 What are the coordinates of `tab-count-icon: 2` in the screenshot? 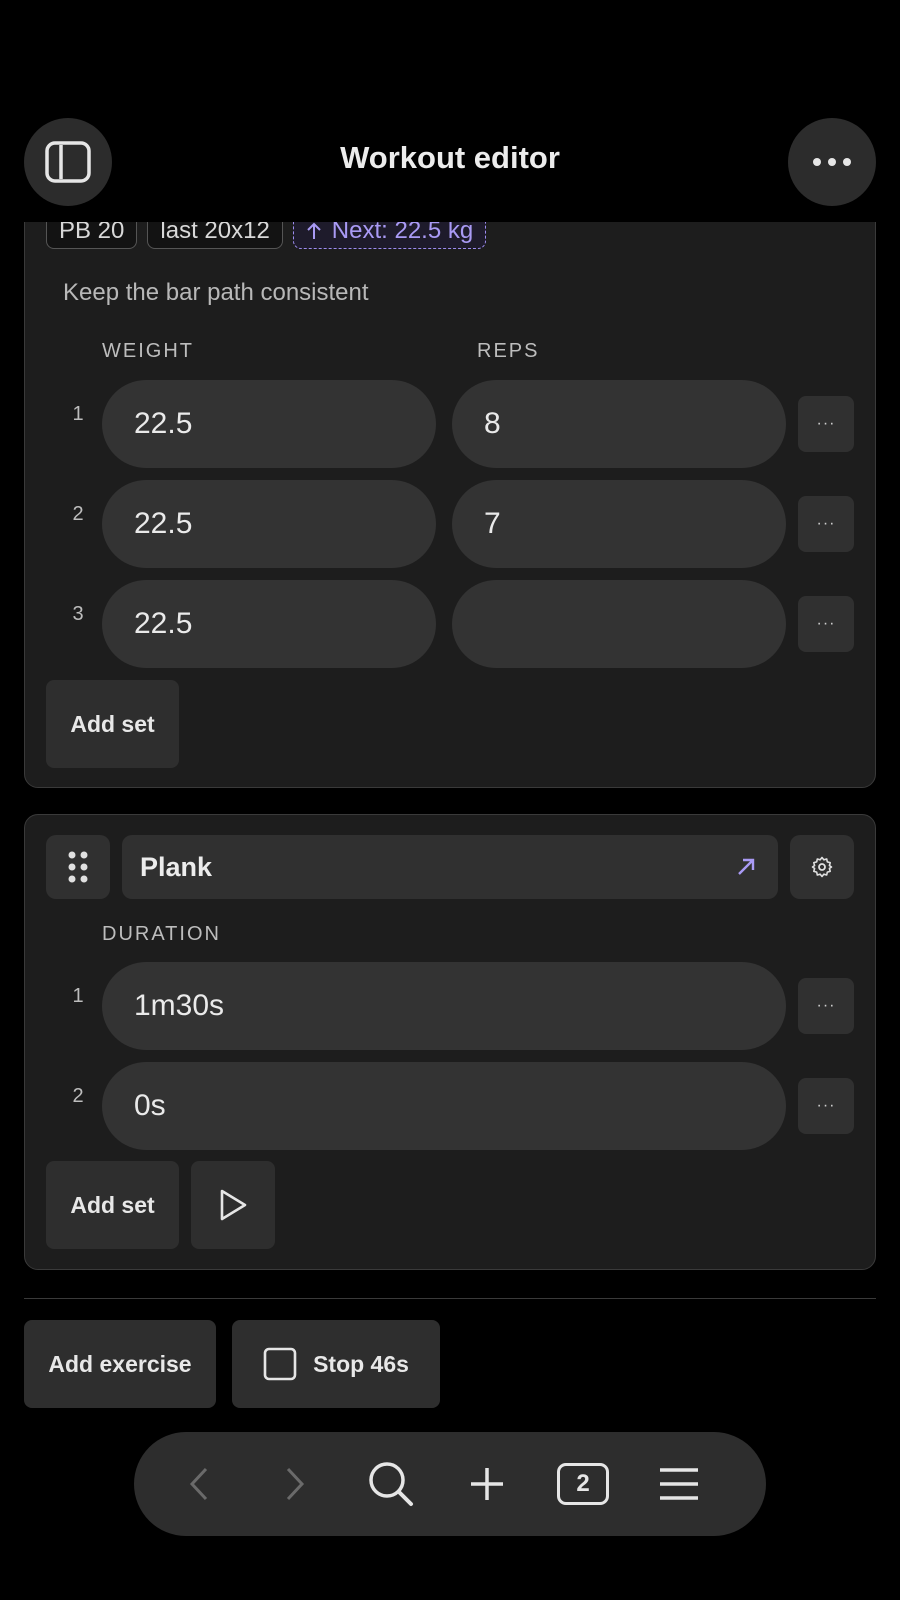 It's located at (583, 1484).